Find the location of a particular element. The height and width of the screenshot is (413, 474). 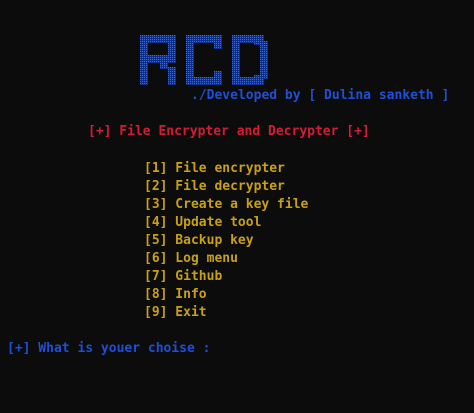

menu-item-info: [8] Info is located at coordinates (175, 294).